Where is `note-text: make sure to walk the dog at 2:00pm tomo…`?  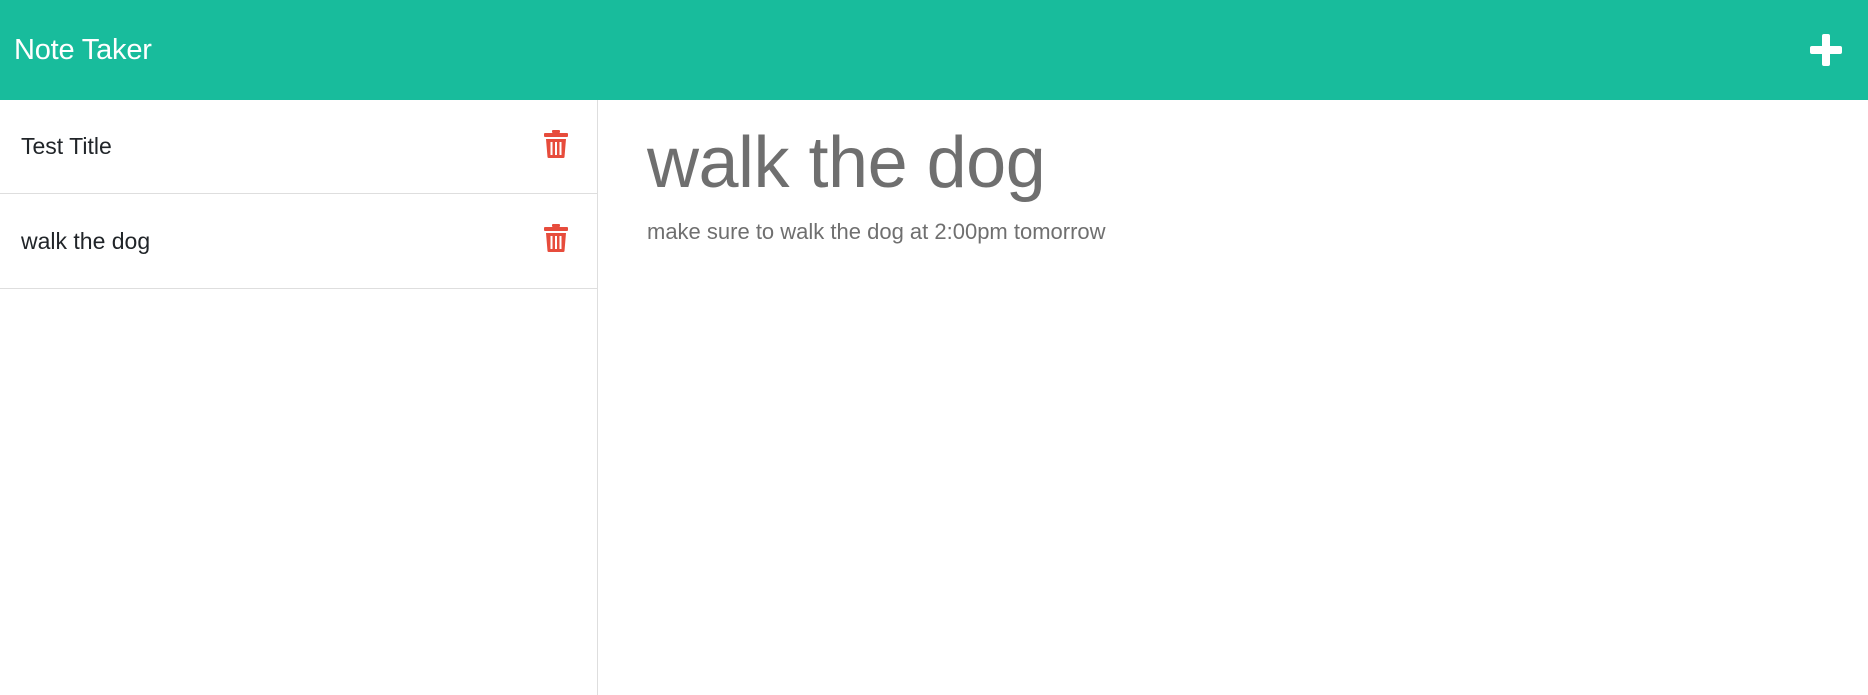
note-text: make sure to walk the dog at 2:00pm tomo… is located at coordinates (1233, 232).